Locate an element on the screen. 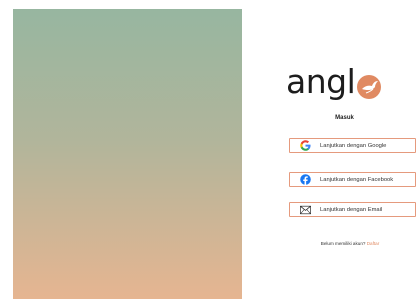 This screenshot has width=417, height=299. continue-with-email-label: Lanjutkan dengan Email is located at coordinates (351, 209).